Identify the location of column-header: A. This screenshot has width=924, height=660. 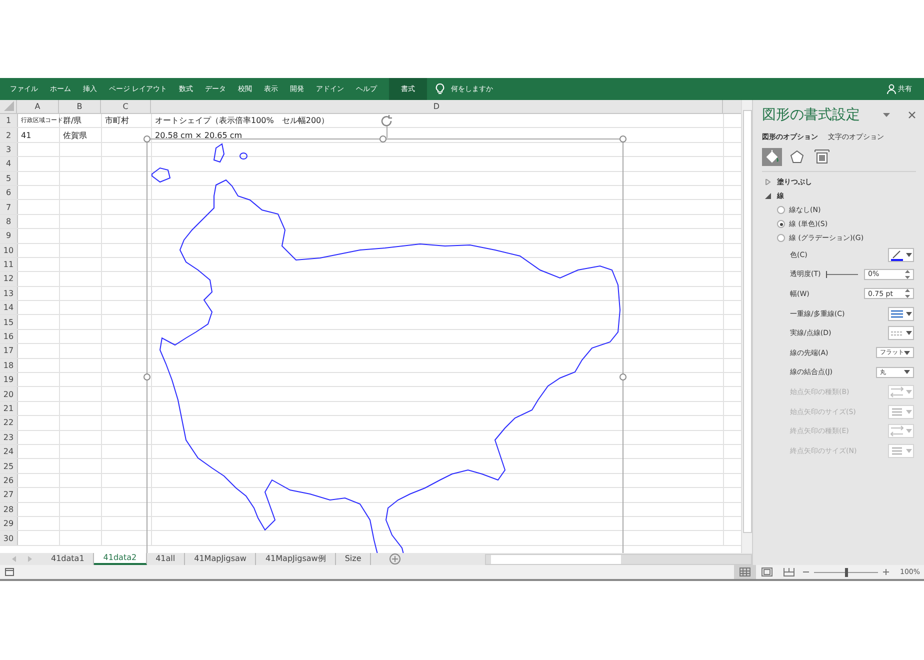
(37, 106).